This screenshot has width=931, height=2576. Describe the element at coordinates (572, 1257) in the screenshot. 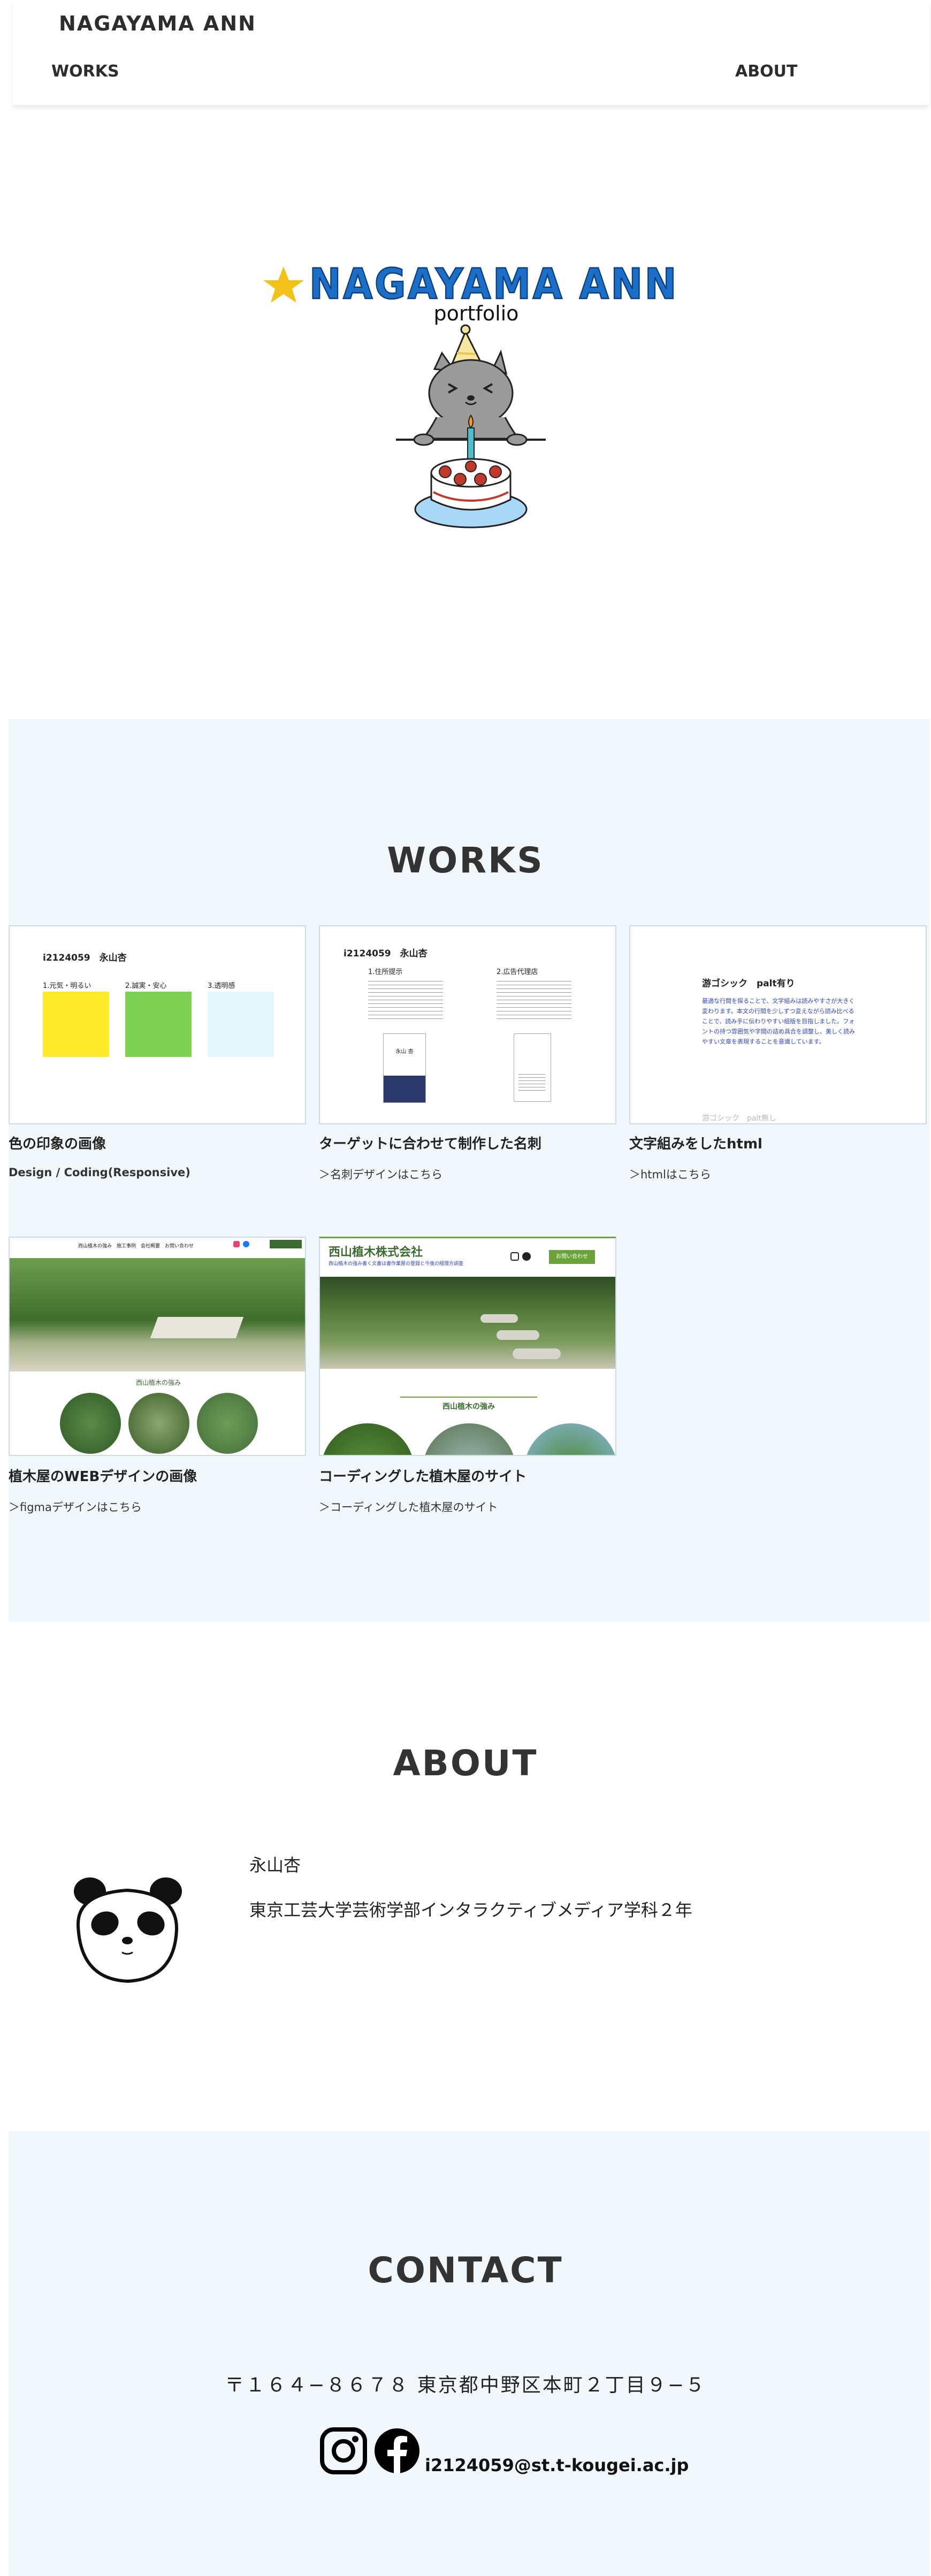

I see `thumb-button: お問い合わせ` at that location.